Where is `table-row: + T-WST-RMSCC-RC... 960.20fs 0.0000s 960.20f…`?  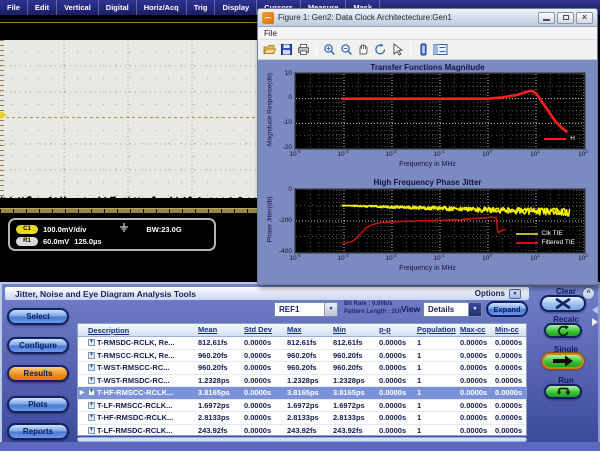
table-row: + T-WST-RMSCC-RC... 960.20fs 0.0000s 960.20f… is located at coordinates (302, 368).